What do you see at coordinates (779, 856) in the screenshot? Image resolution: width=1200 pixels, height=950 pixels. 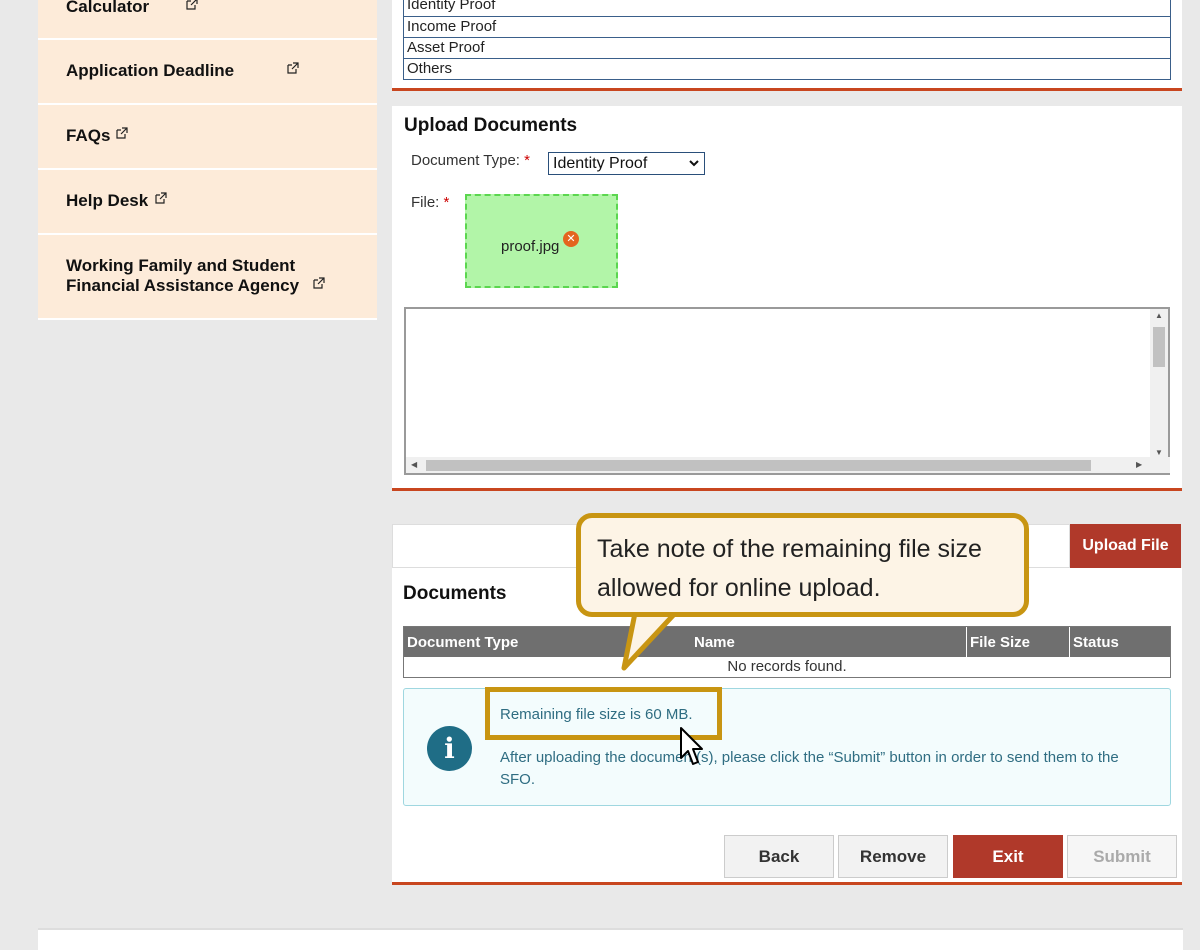 I see `back-button: Back` at bounding box center [779, 856].